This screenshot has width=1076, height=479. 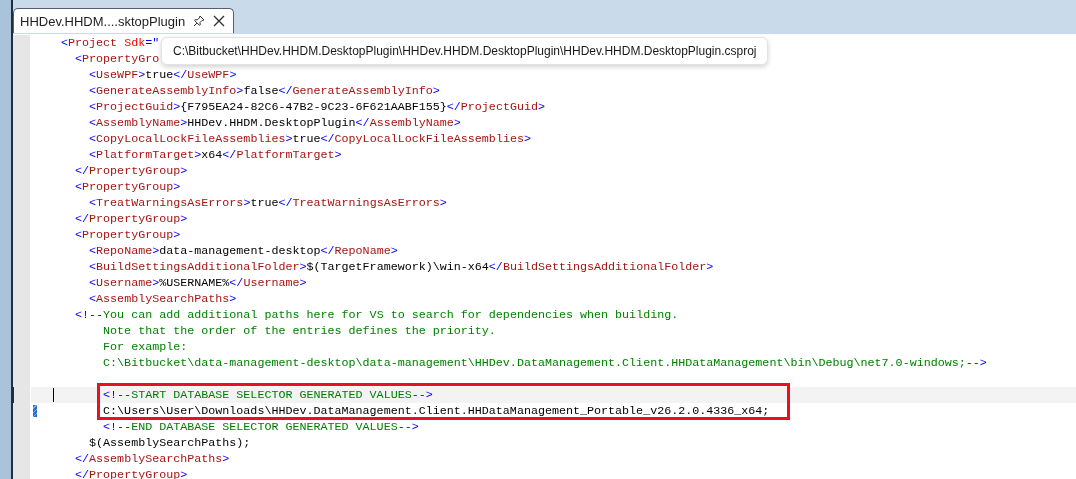 What do you see at coordinates (544, 363) in the screenshot?
I see `code-line: C:\Bitbucket\data-management-desktop\data-management\HHDev.DataManagement.Client.HHDataManagement\bin\Debug\net7.0-windows;-->` at bounding box center [544, 363].